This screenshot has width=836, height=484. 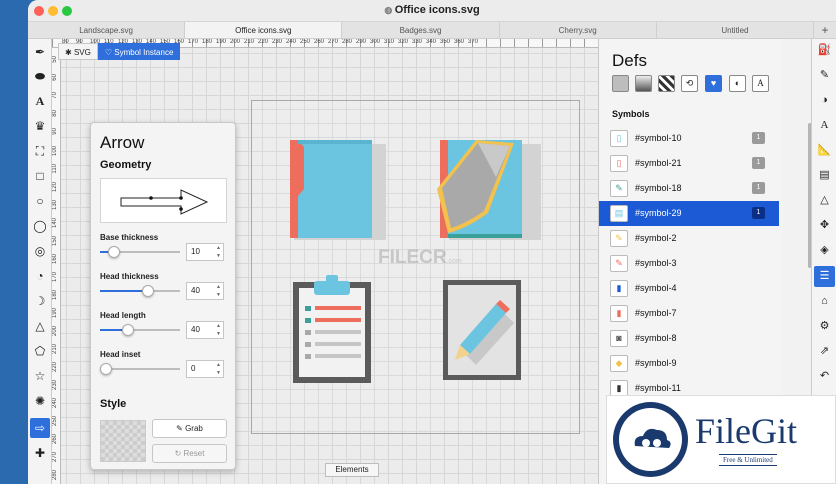 What do you see at coordinates (824, 351) in the screenshot?
I see `export-icon: ⇗` at bounding box center [824, 351].